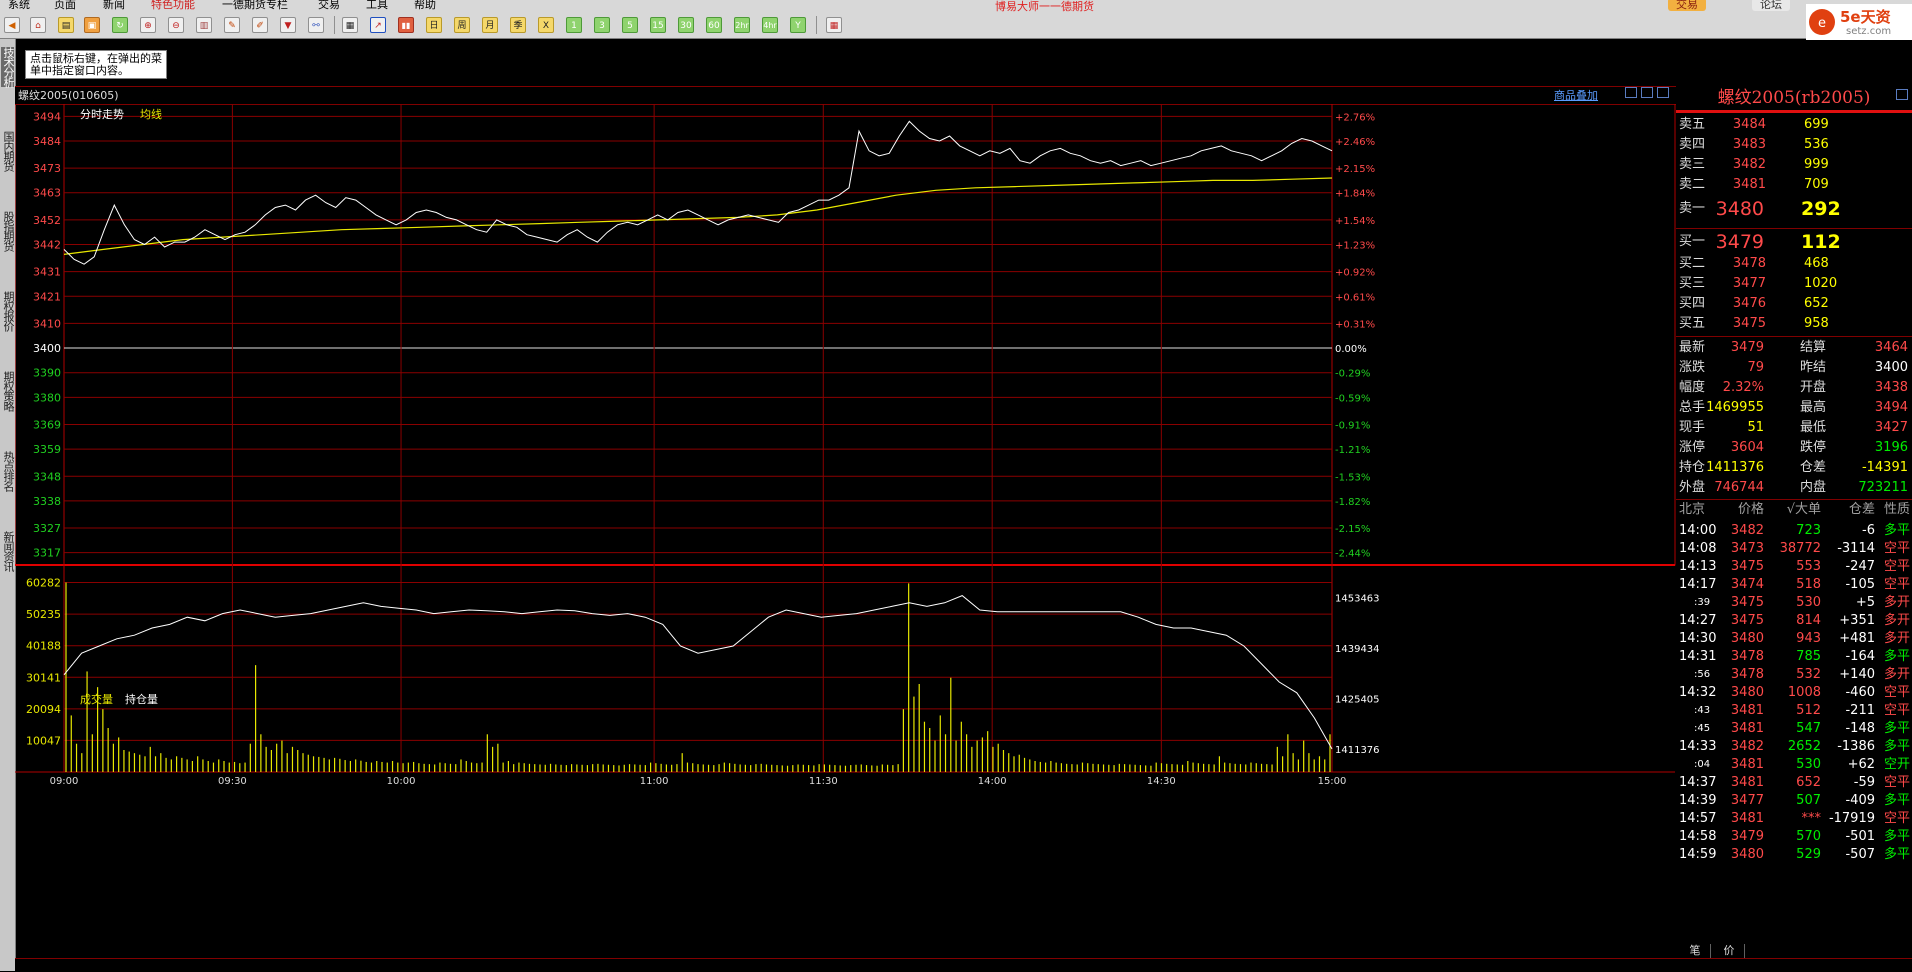  Describe the element at coordinates (19, 5) in the screenshot. I see `menu-system: 系统` at that location.